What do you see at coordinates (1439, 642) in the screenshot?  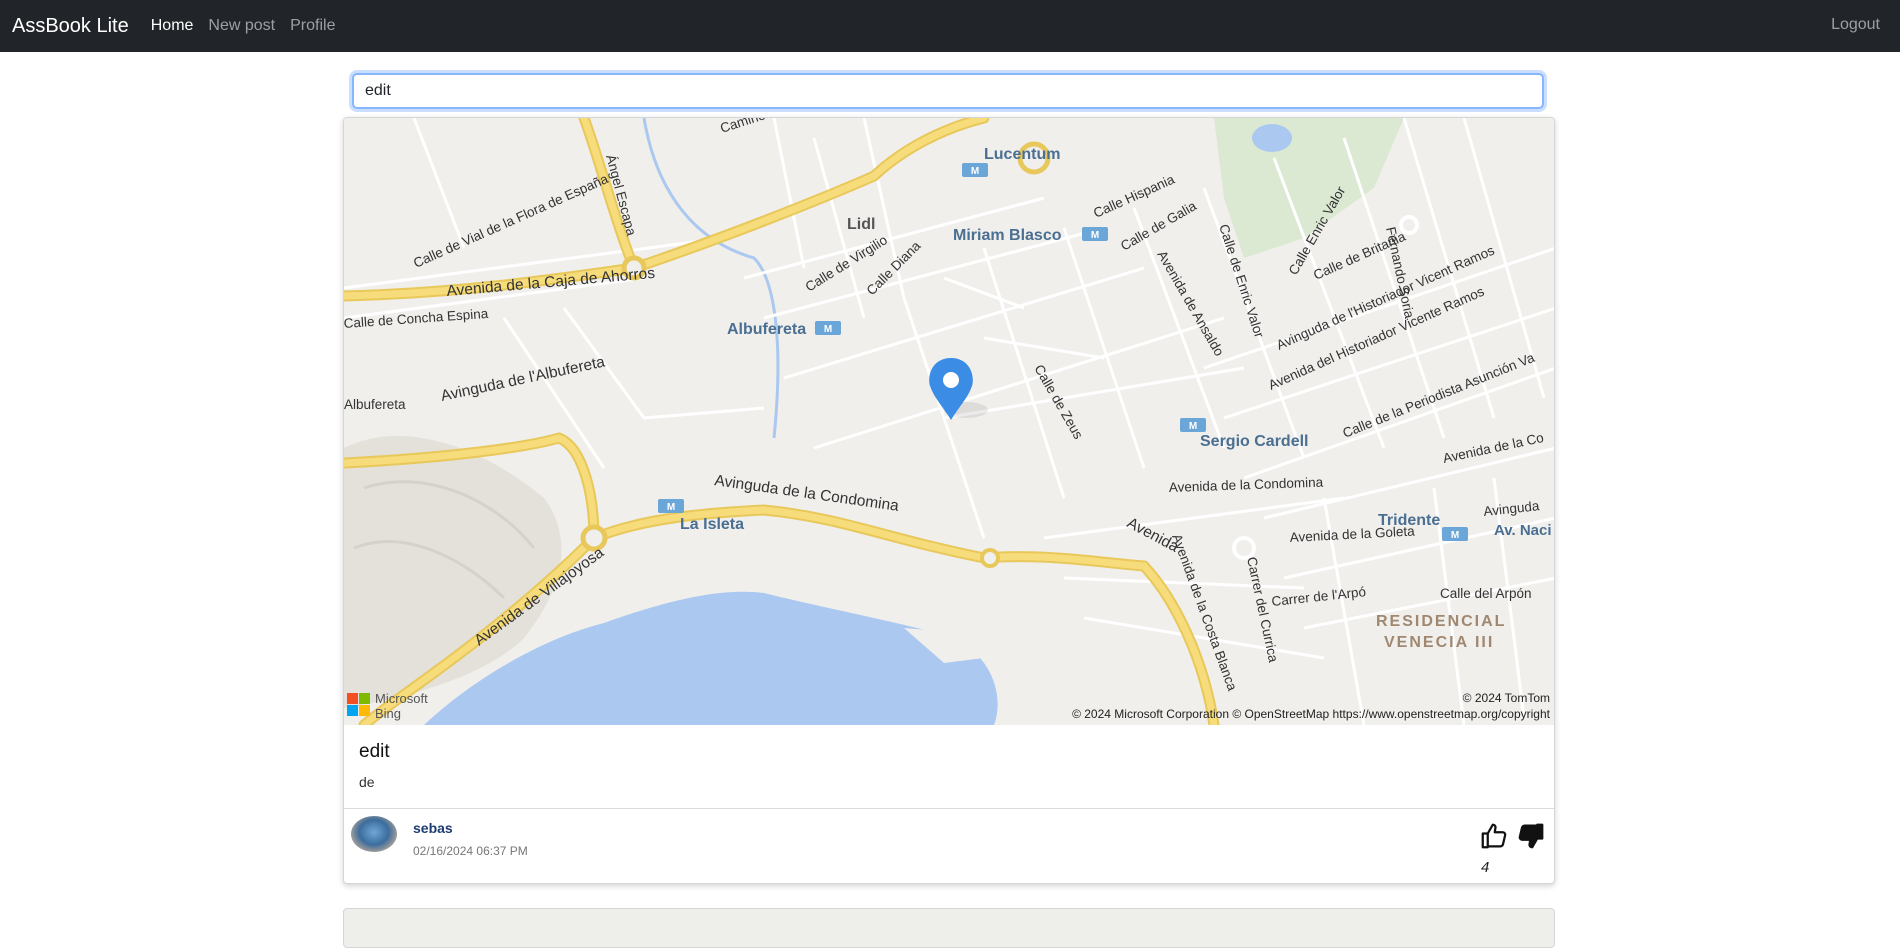 I see `place-label: VENECIA III` at bounding box center [1439, 642].